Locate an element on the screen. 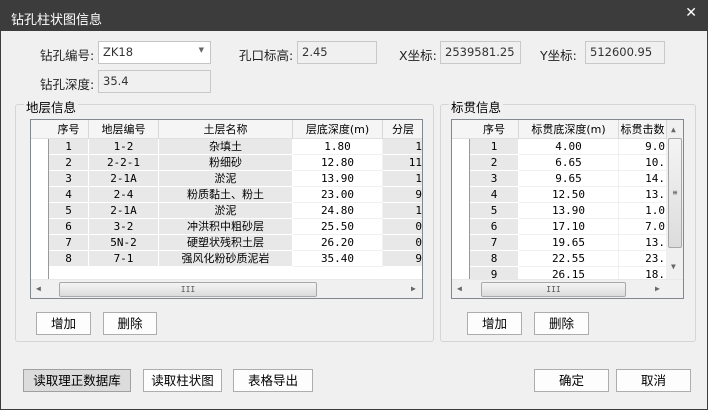  table-cell: 2-1A is located at coordinates (124, 179).